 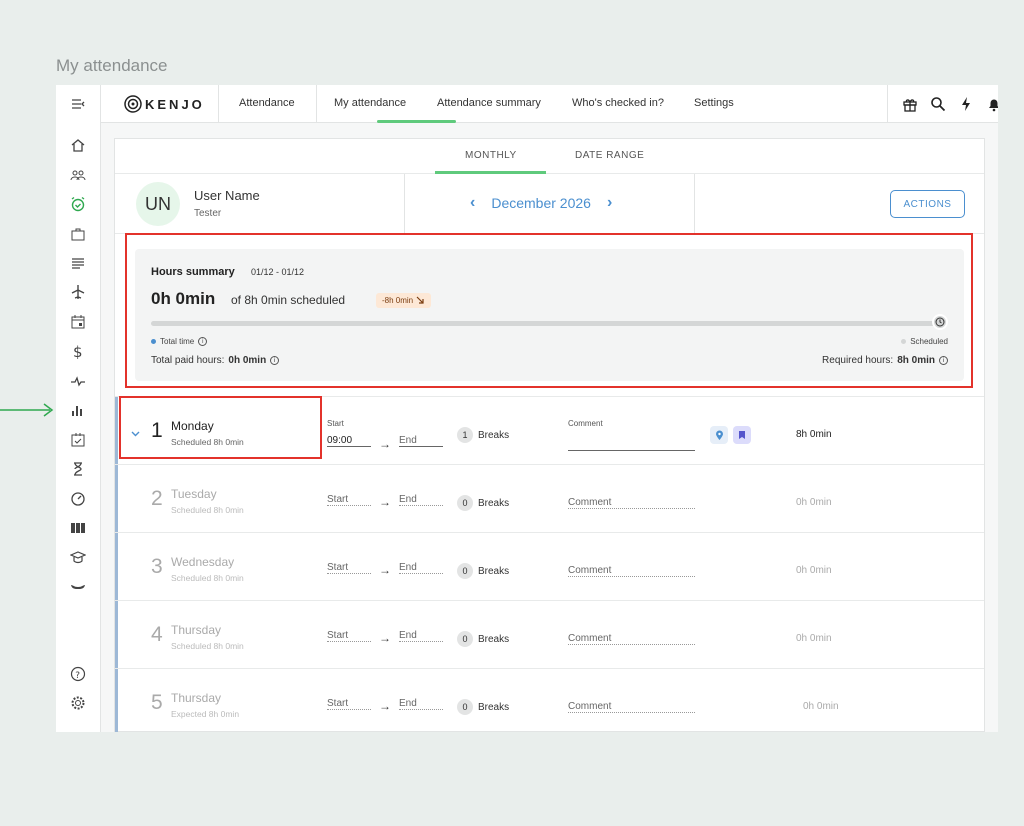 What do you see at coordinates (135, 434) in the screenshot?
I see `chevron-down-icon` at bounding box center [135, 434].